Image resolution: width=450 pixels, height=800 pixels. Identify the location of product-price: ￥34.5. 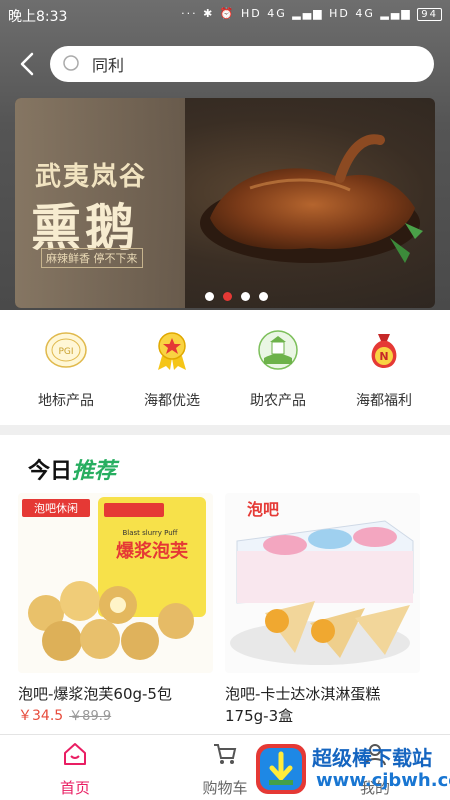
(41, 716).